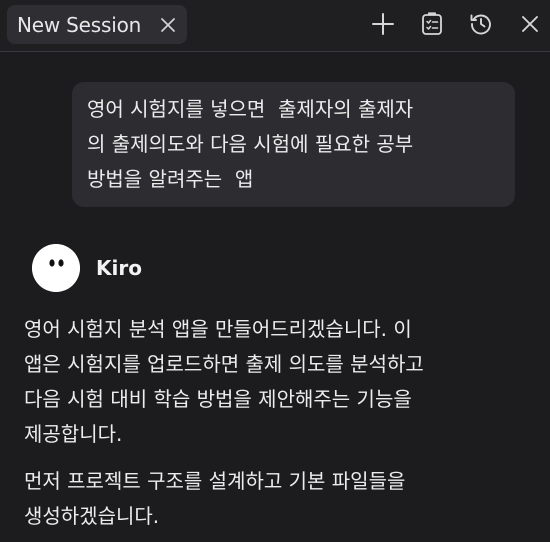  I want to click on history-icon, so click(481, 24).